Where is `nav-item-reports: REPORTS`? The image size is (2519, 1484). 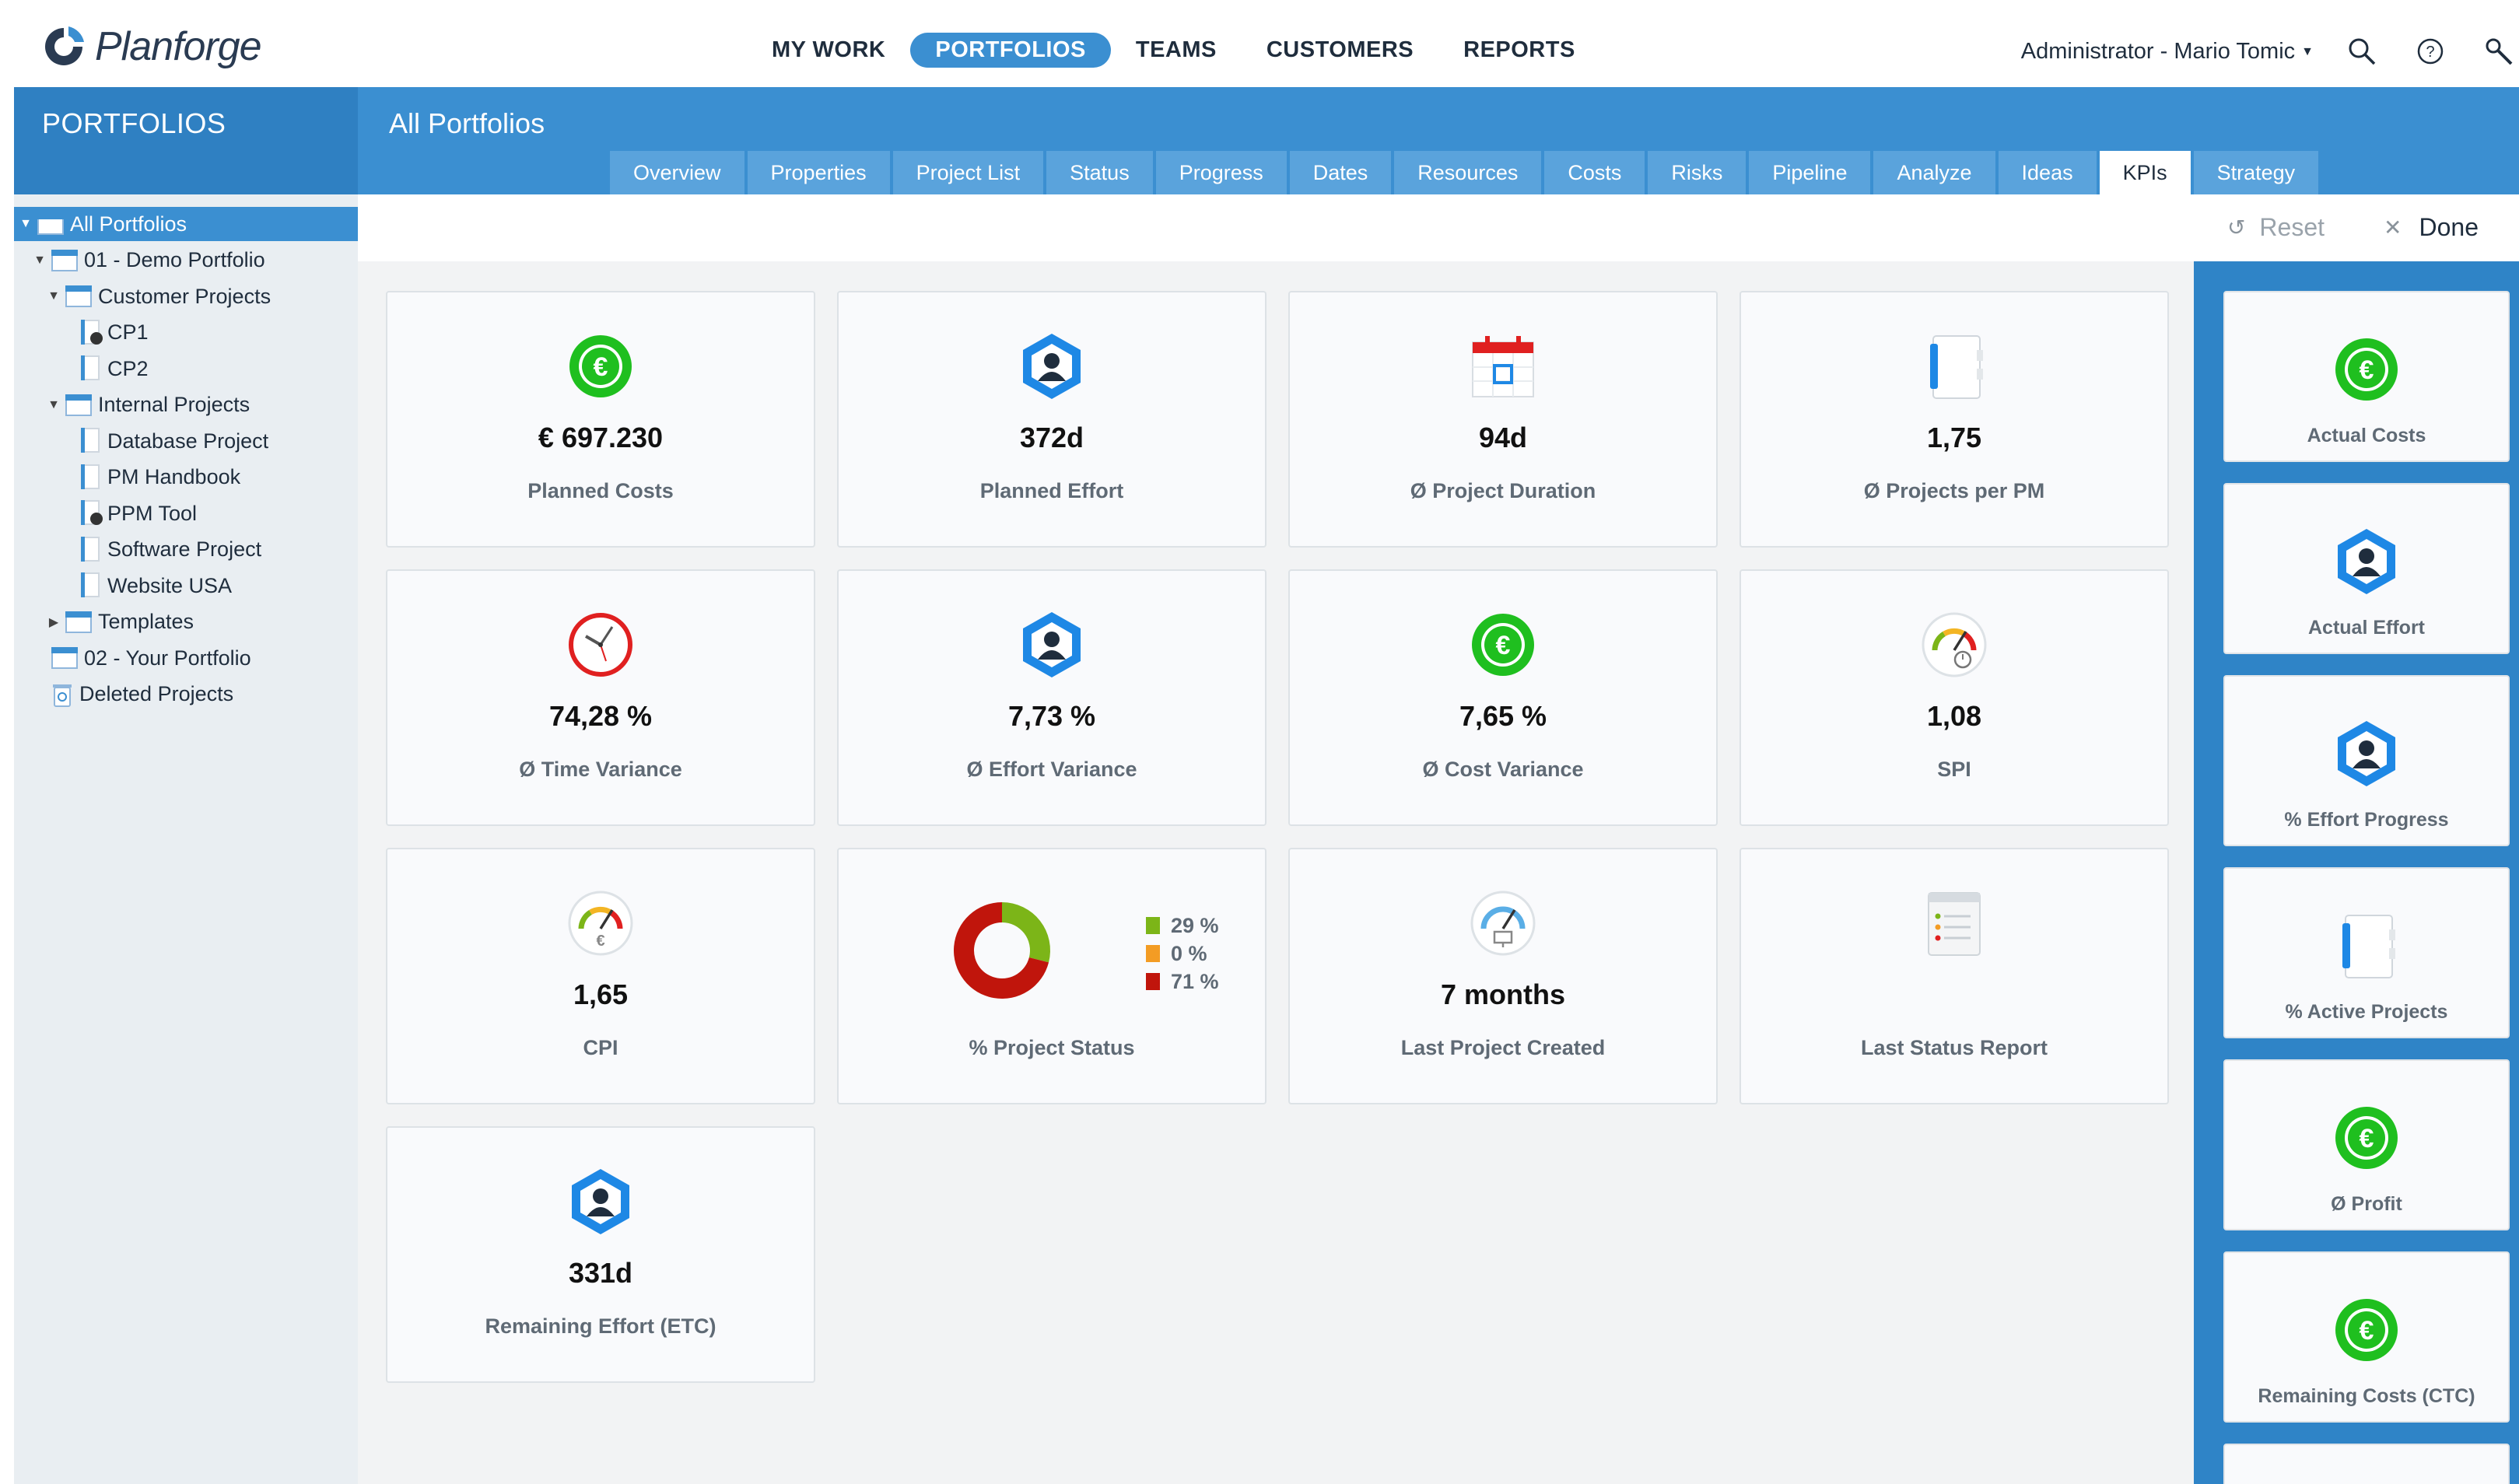 nav-item-reports: REPORTS is located at coordinates (1519, 50).